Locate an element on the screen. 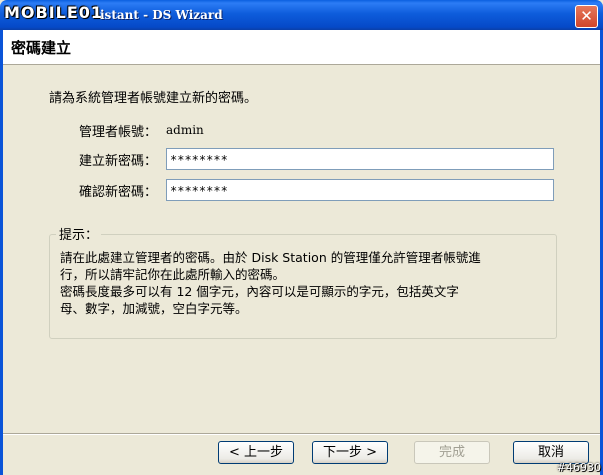 The width and height of the screenshot is (603, 475). mobile01-logo: MOBILE01 is located at coordinates (54, 12).